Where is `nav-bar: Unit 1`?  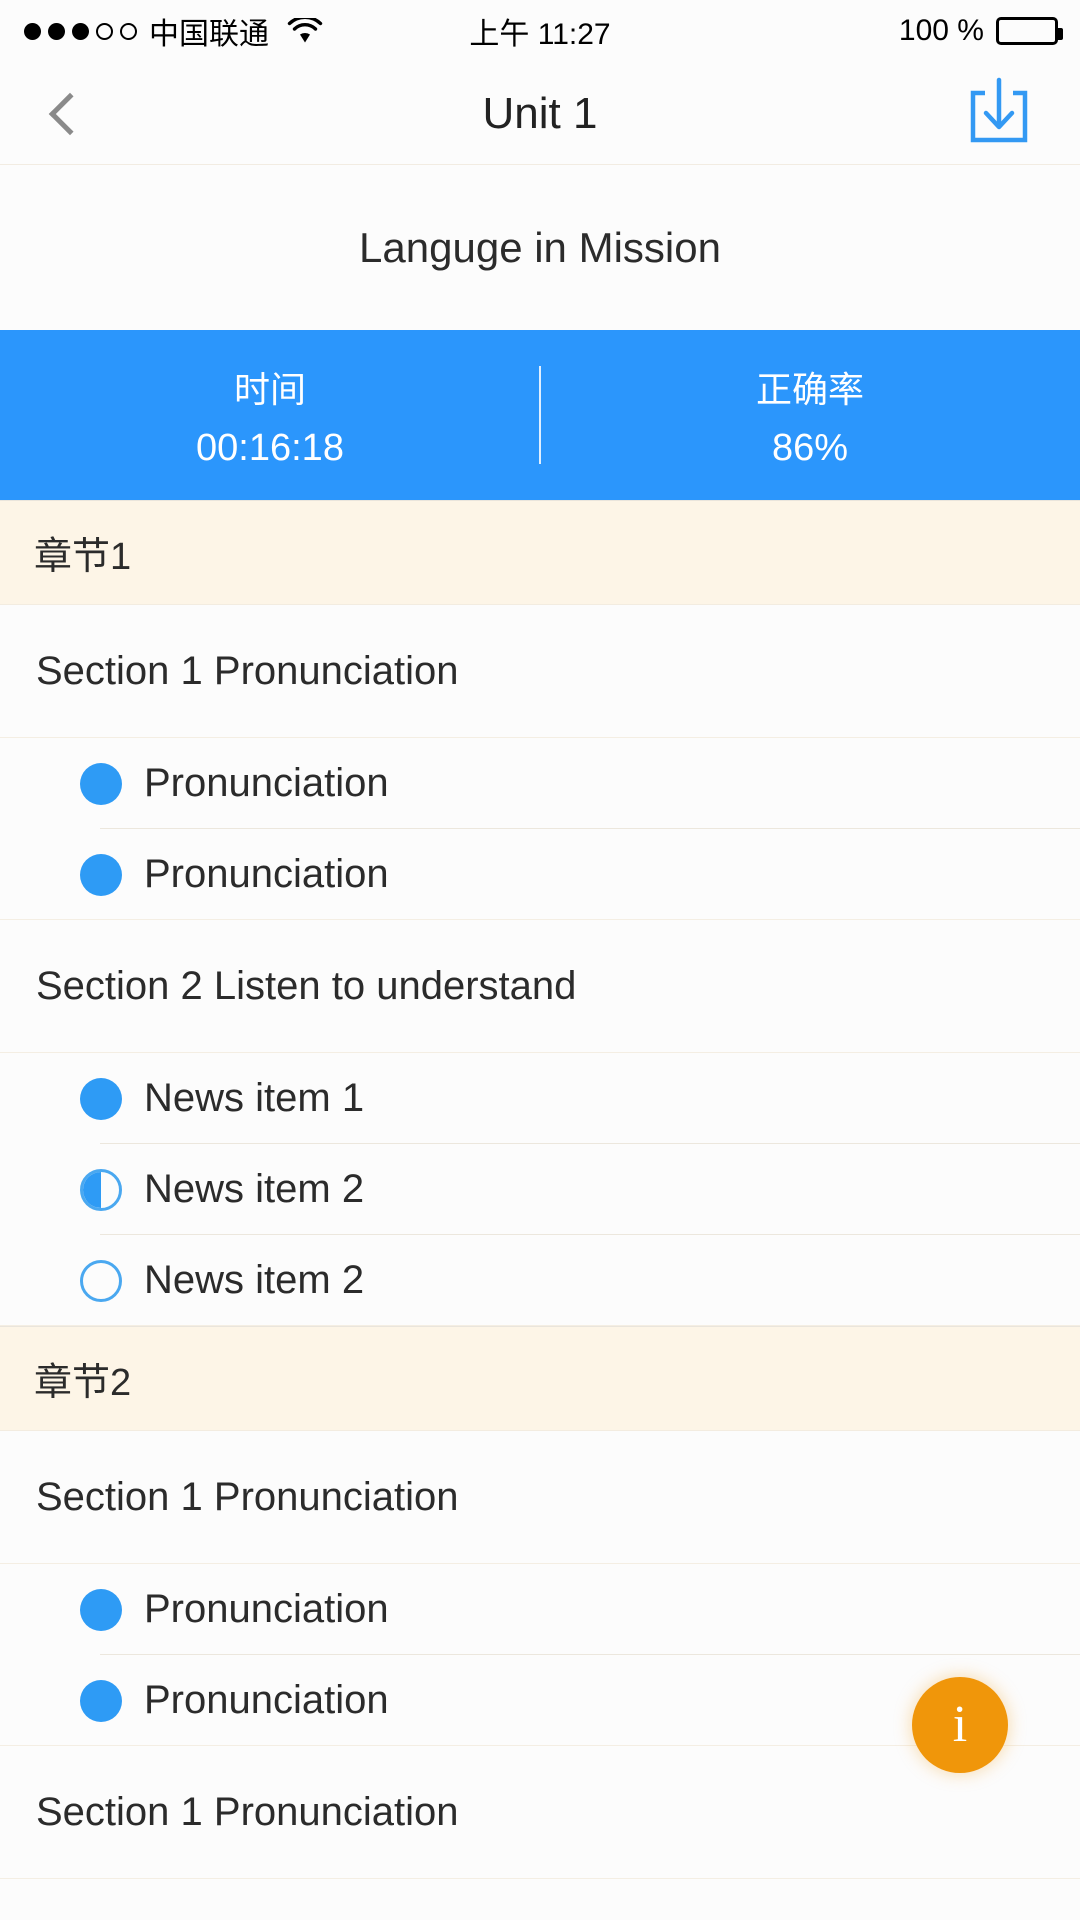
nav-bar: Unit 1 is located at coordinates (540, 113).